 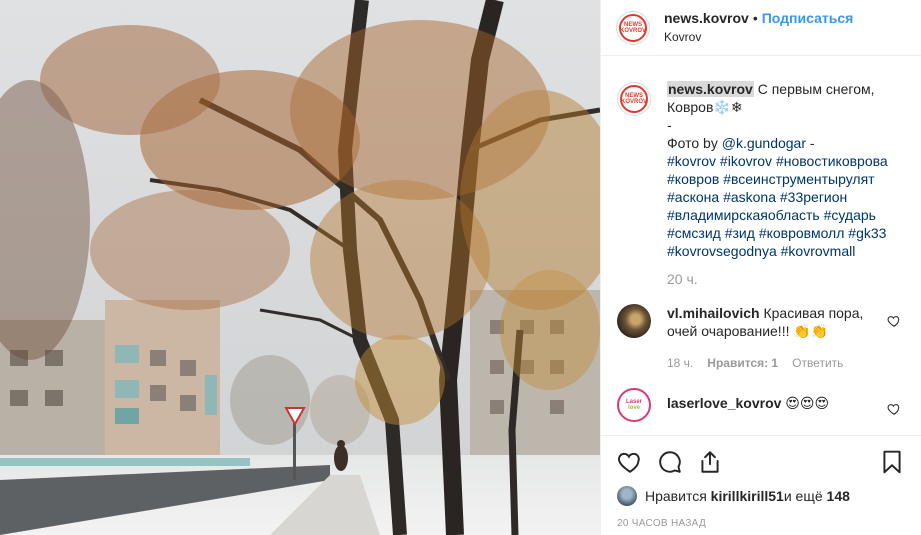 I want to click on caption-time: 20 ч., so click(x=782, y=279).